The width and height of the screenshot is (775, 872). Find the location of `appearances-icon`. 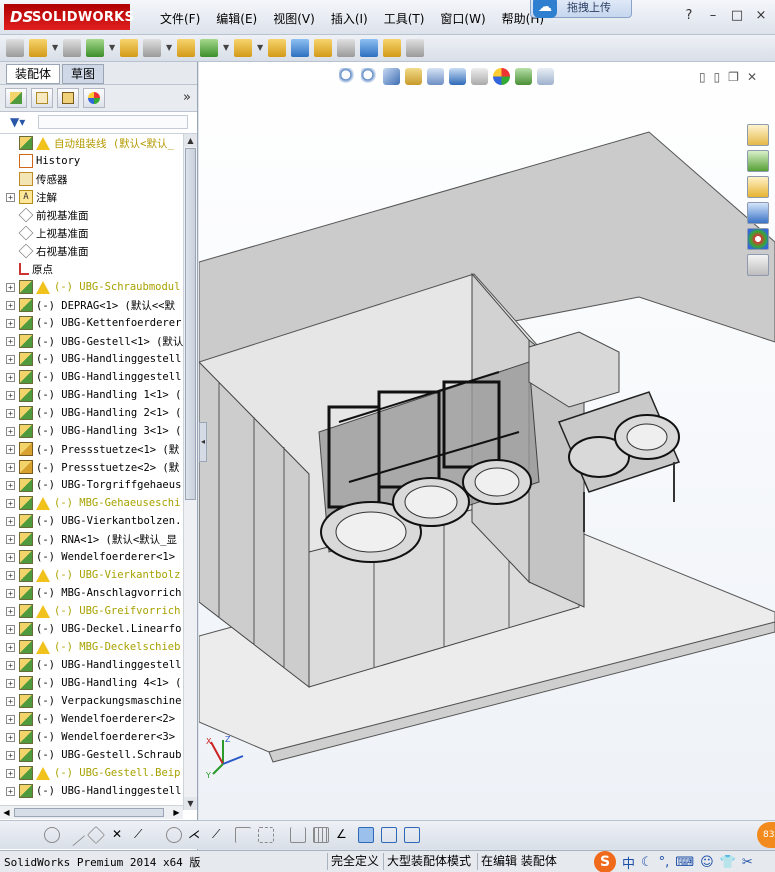

appearances-icon is located at coordinates (758, 239).